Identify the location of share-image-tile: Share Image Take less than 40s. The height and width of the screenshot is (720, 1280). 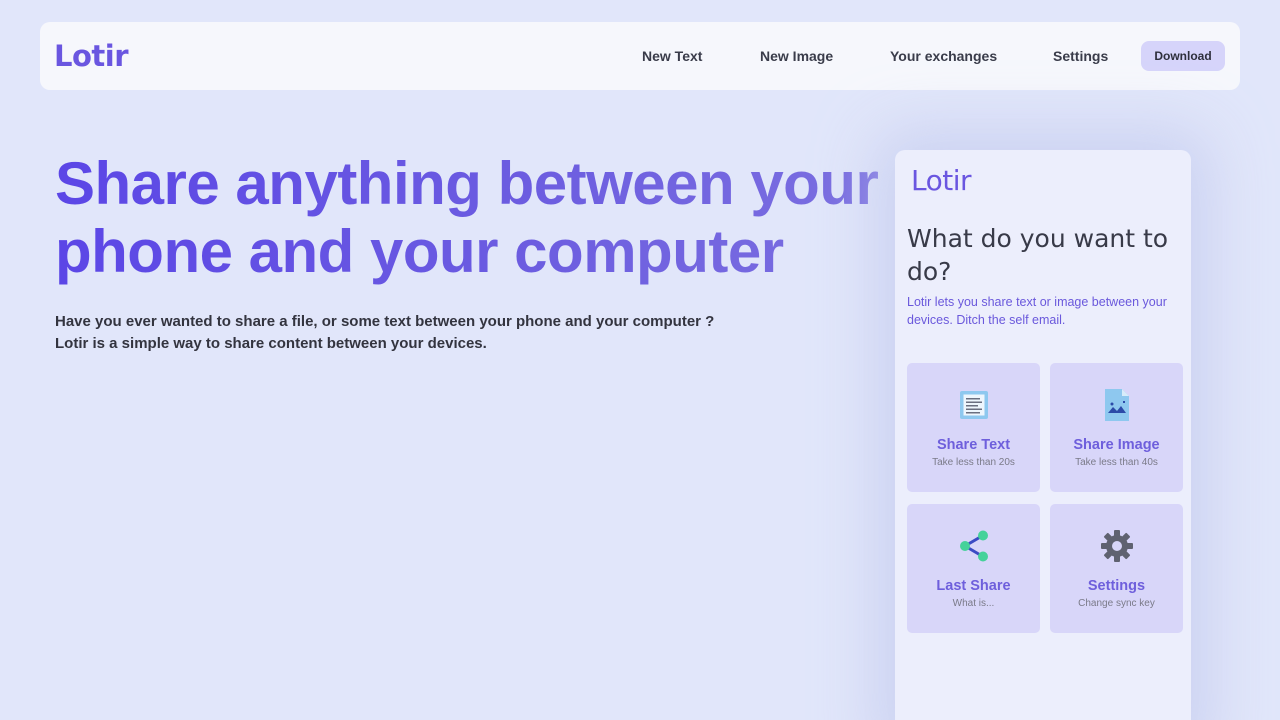
(1116, 427).